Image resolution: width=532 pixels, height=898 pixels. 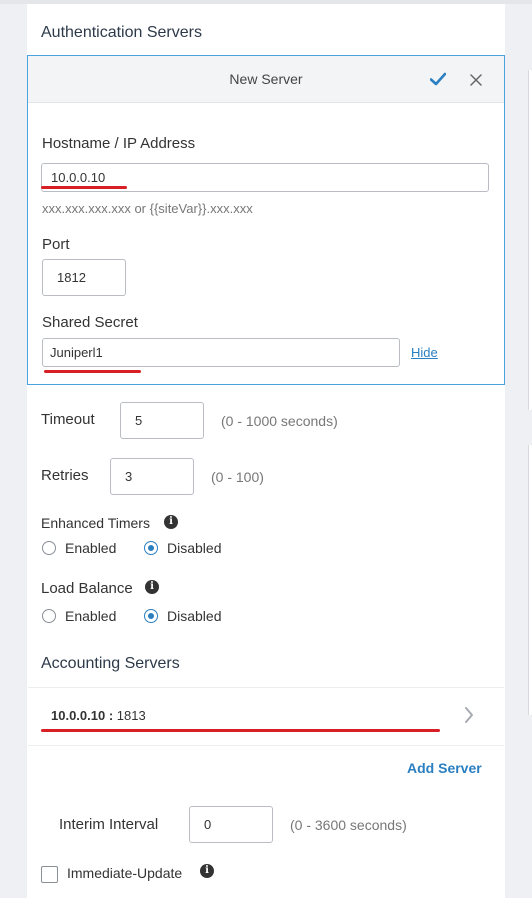 What do you see at coordinates (91, 616) in the screenshot?
I see `load-balance-enabled-label: Enabled` at bounding box center [91, 616].